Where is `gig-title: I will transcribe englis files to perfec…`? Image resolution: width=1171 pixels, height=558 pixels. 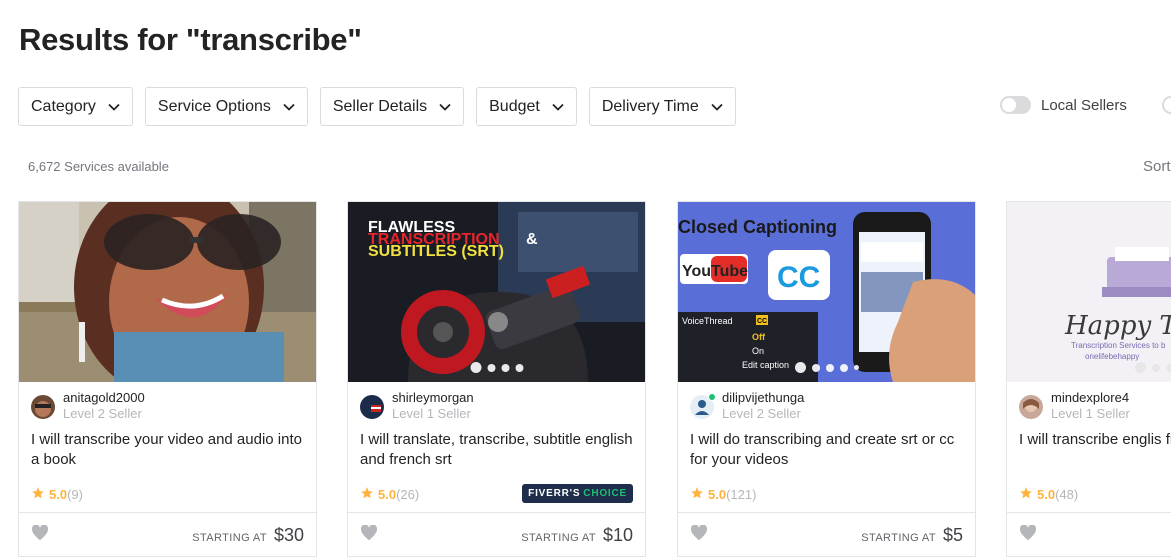
gig-title: I will transcribe englis files to perfec… is located at coordinates (1095, 440).